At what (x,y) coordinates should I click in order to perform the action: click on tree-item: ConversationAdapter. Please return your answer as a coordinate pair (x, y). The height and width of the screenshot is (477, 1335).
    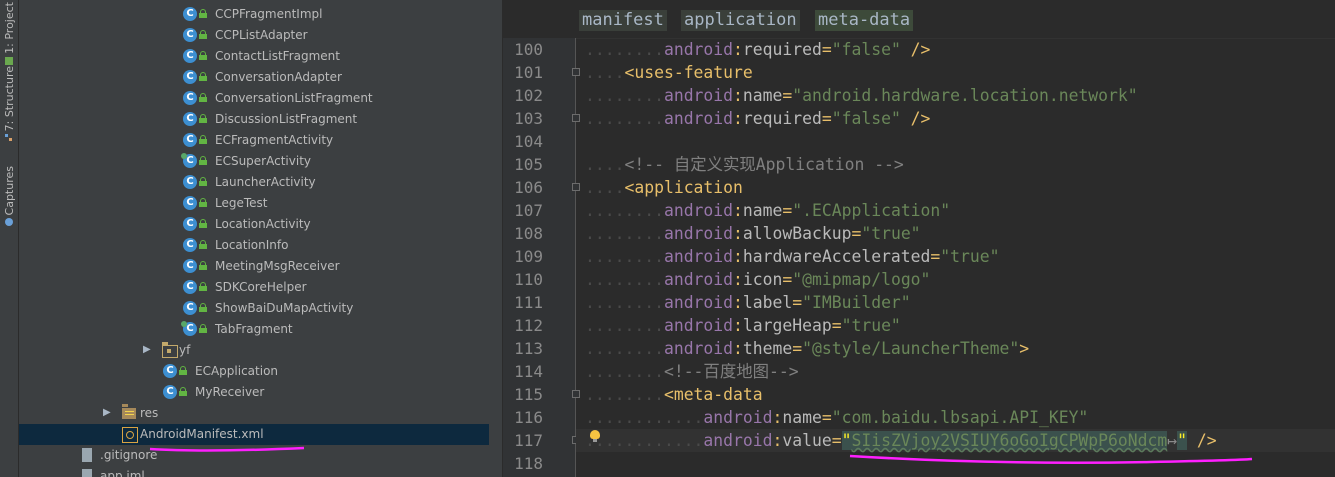
    Looking at the image, I should click on (260, 77).